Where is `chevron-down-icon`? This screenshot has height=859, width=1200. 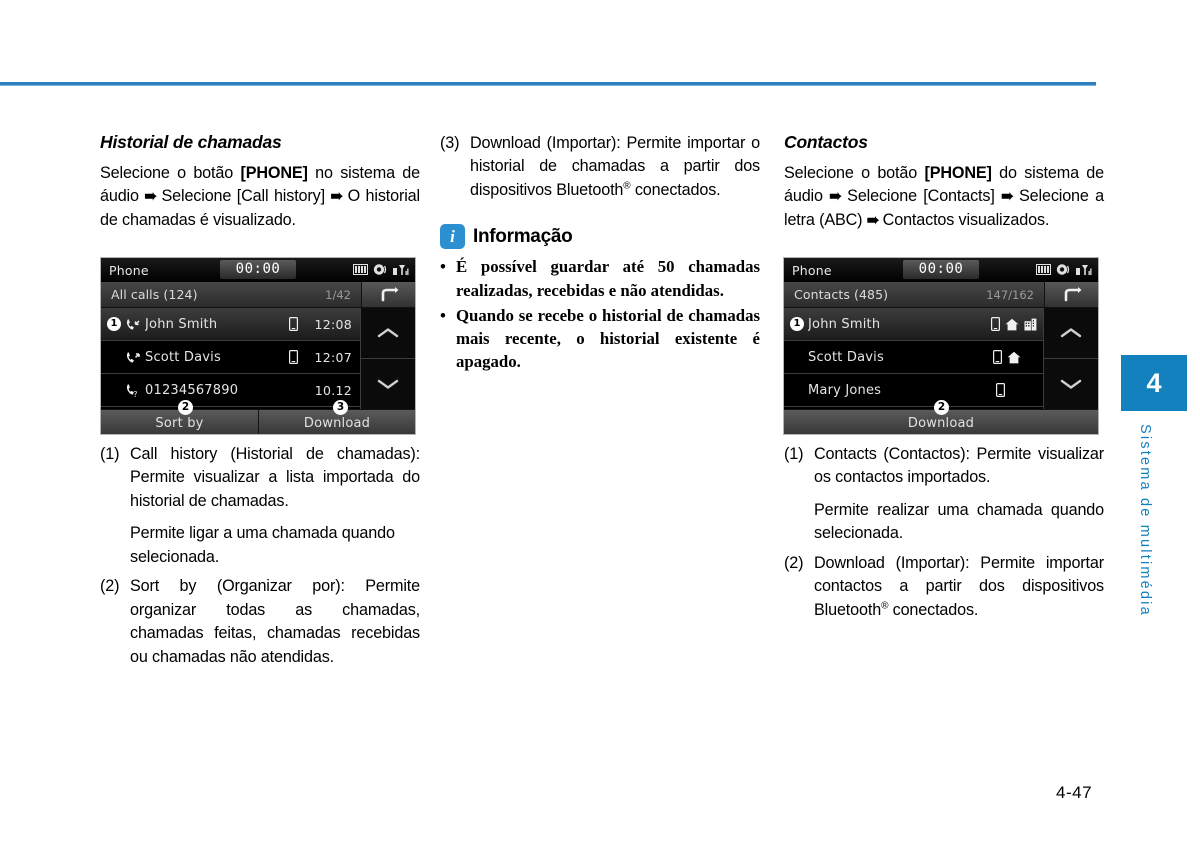
chevron-down-icon is located at coordinates (388, 384).